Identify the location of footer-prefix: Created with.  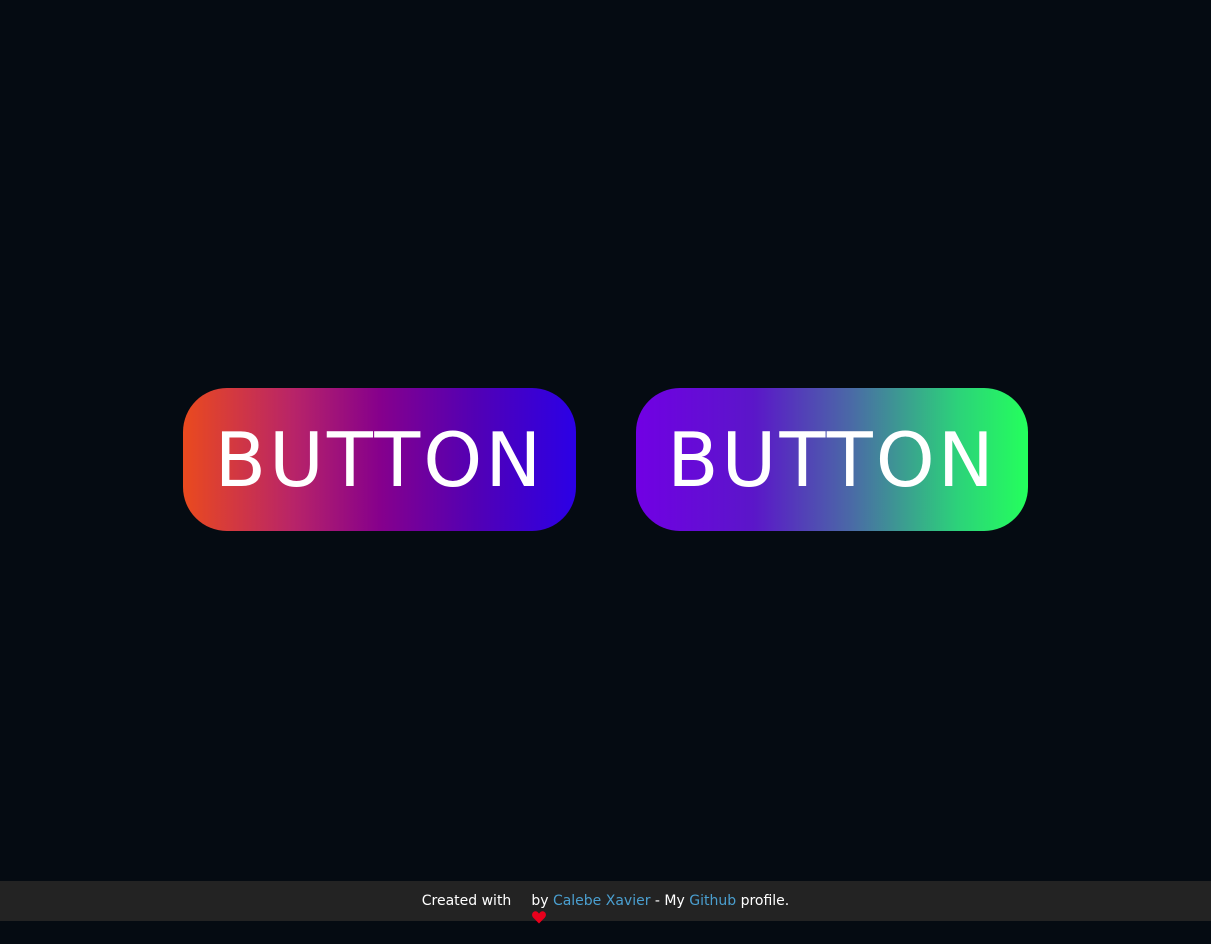
(466, 901).